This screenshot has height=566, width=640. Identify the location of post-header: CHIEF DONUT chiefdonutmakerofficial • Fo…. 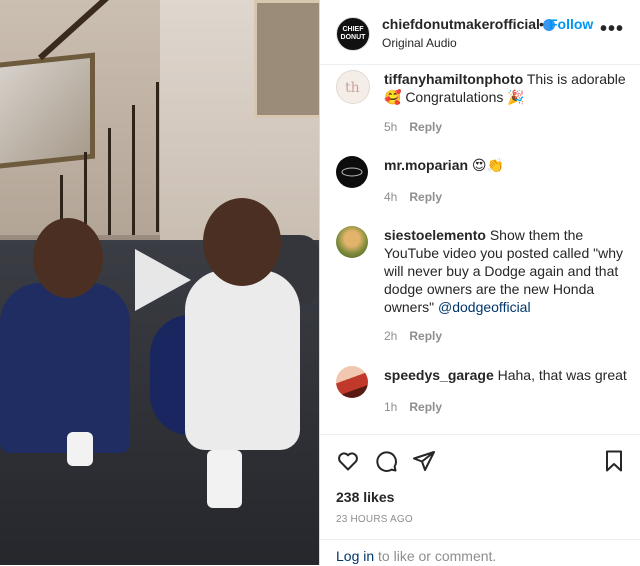
(480, 32).